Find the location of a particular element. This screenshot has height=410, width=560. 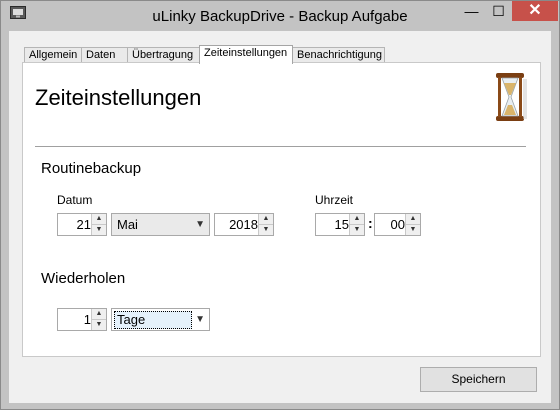

year-stepper: 2018 ▲ ▼ is located at coordinates (244, 224).